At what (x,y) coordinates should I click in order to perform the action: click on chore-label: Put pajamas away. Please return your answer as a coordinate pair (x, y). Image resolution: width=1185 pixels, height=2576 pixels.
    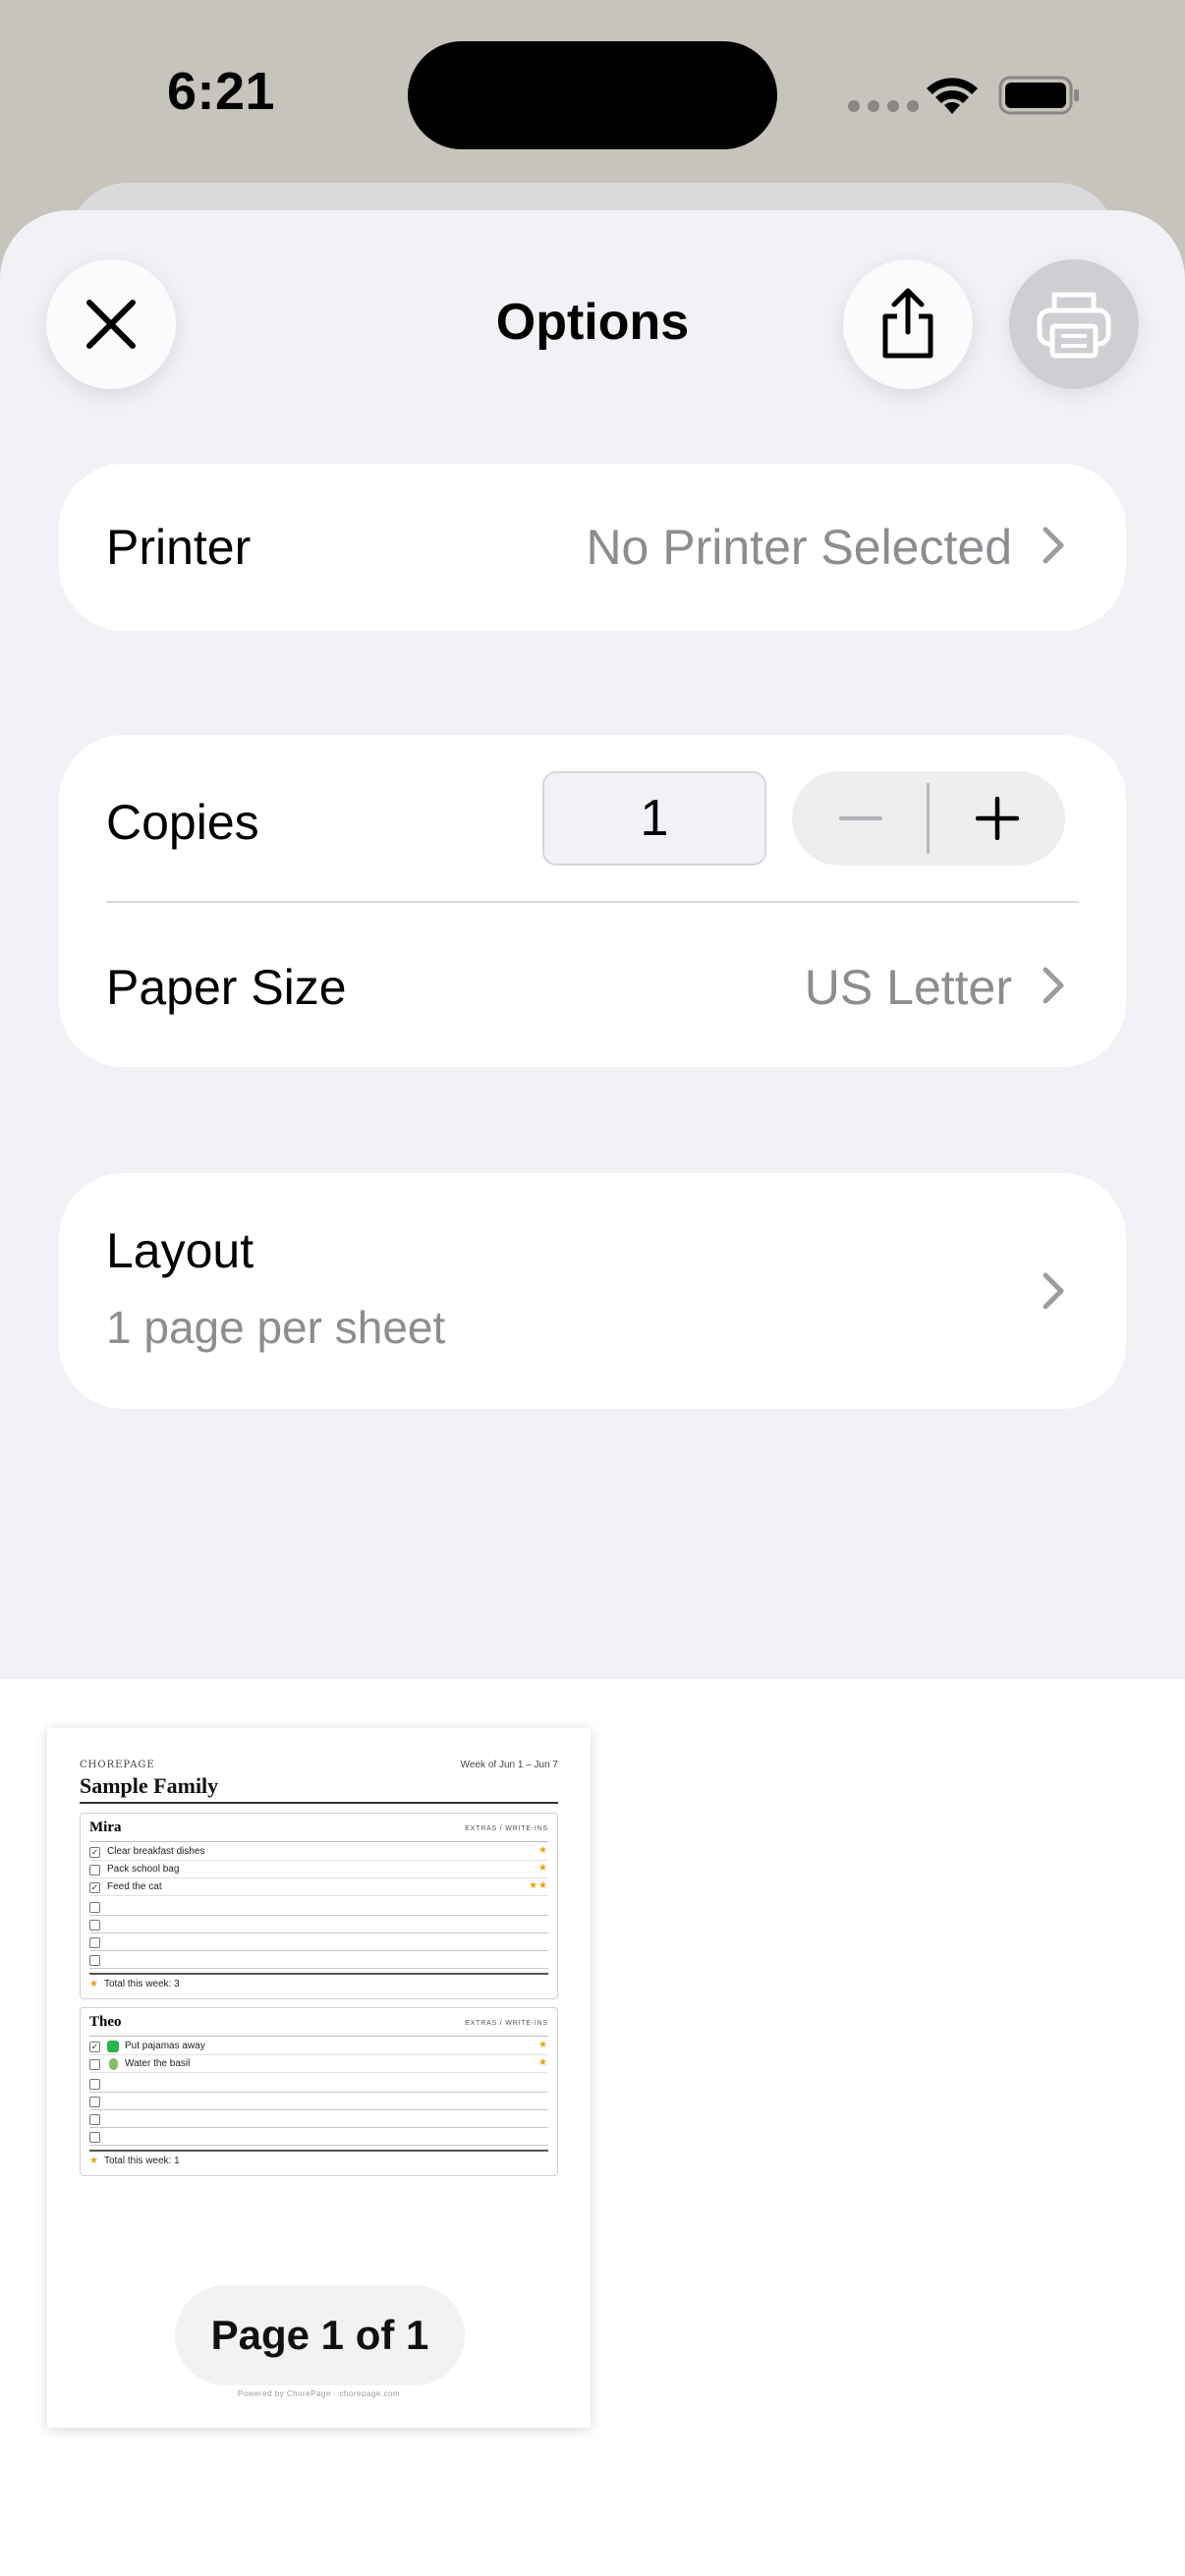
    Looking at the image, I should click on (165, 2046).